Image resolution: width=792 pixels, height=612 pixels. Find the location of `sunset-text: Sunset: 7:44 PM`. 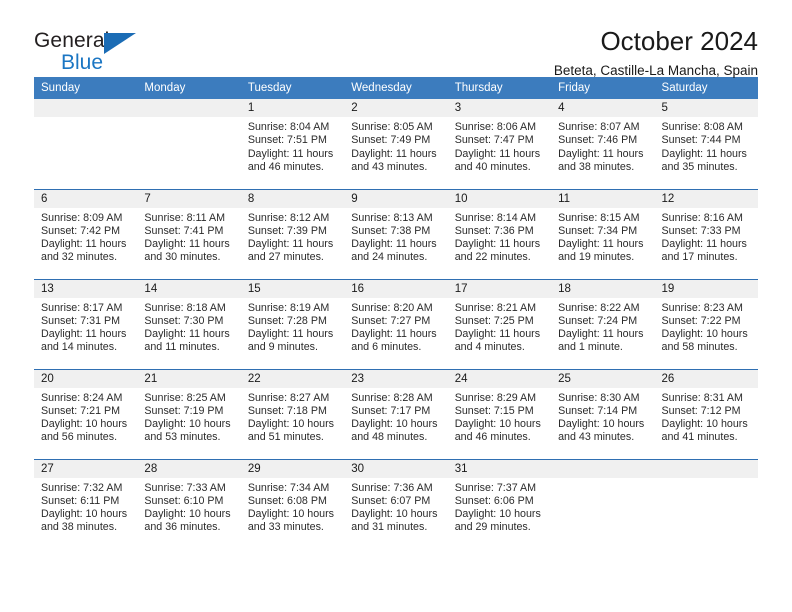

sunset-text: Sunset: 7:44 PM is located at coordinates (701, 140).